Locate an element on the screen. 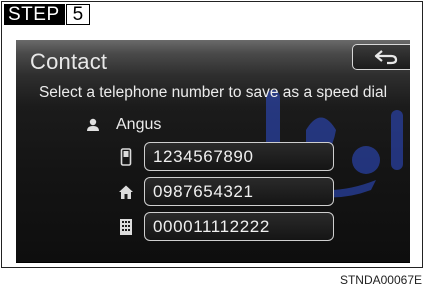 Image resolution: width=426 pixels, height=290 pixels. contact-row: Angus is located at coordinates (123, 125).